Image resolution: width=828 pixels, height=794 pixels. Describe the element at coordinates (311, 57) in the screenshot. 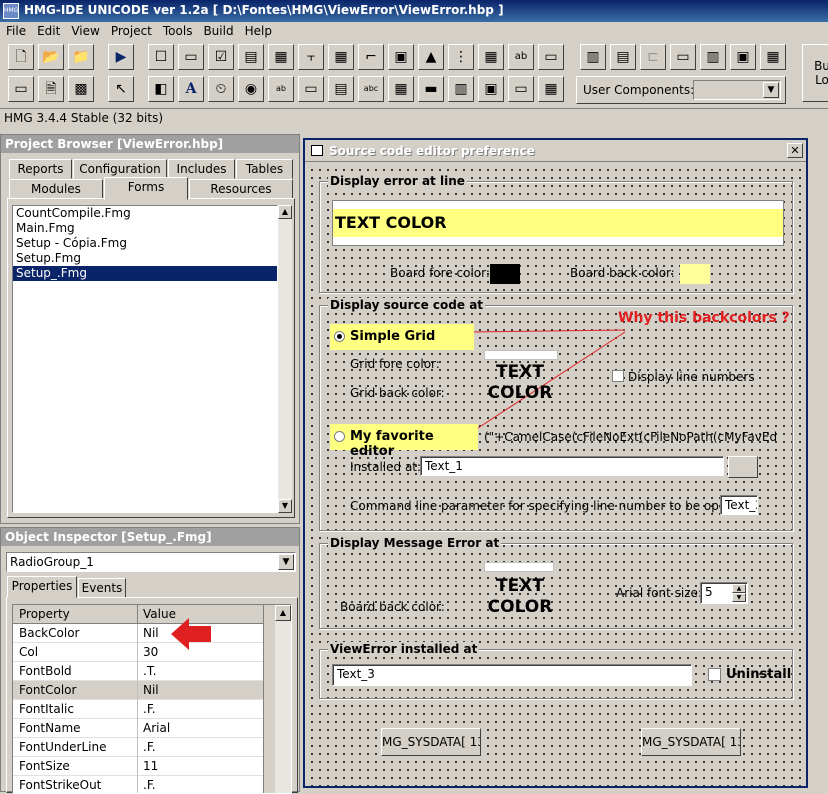

I see `slider-control-icon: ⫟` at that location.